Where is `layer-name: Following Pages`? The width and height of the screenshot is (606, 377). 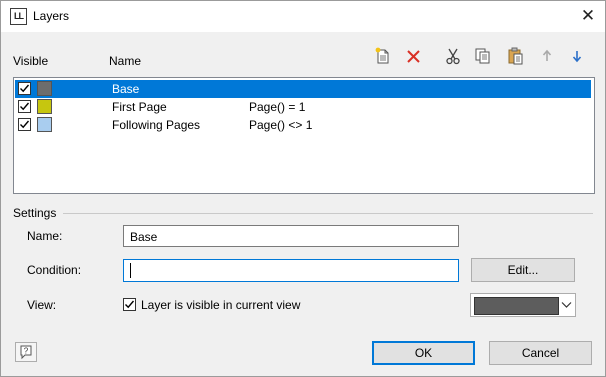
layer-name: Following Pages is located at coordinates (156, 125).